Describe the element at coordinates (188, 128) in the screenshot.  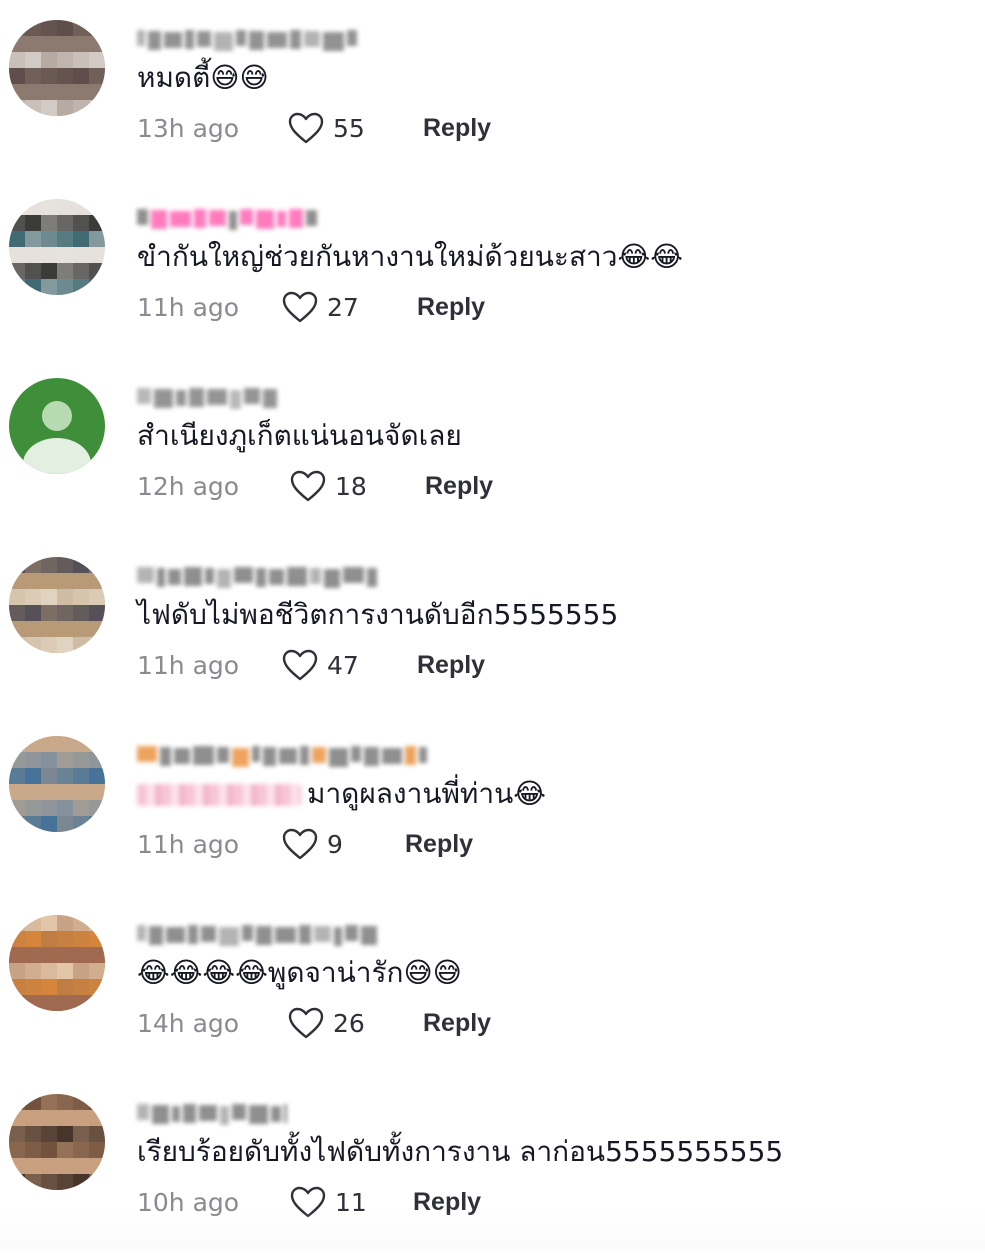
I see `comment-timestamp: 13h ago` at that location.